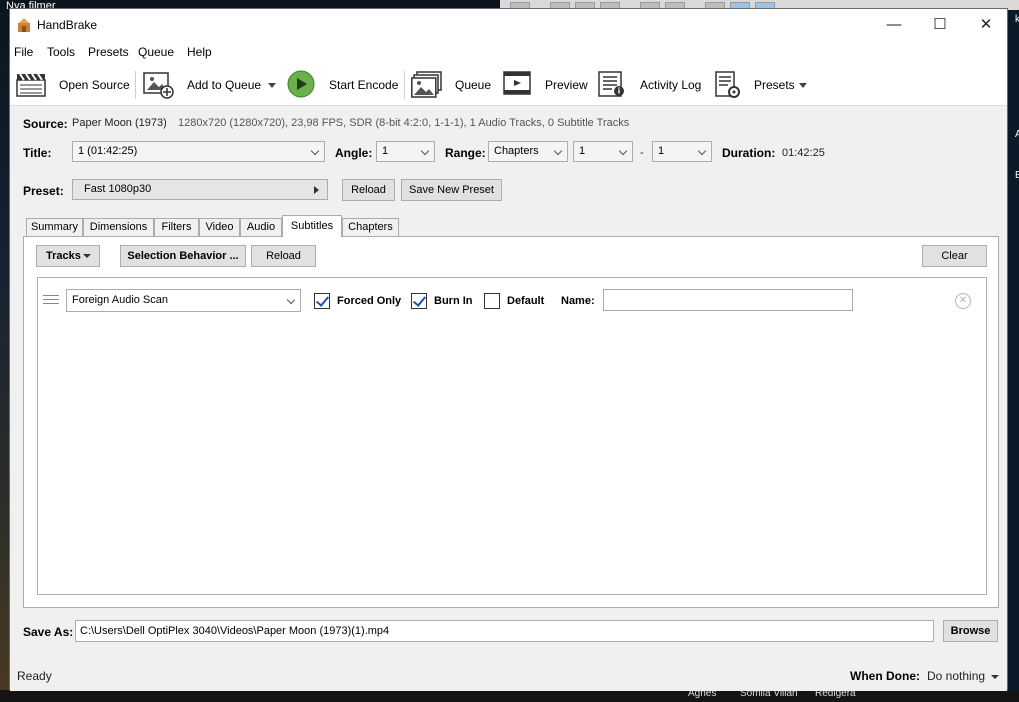 The height and width of the screenshot is (702, 1019). What do you see at coordinates (508, 25) in the screenshot?
I see `title-bar: HandBrake — ☐ ✕` at bounding box center [508, 25].